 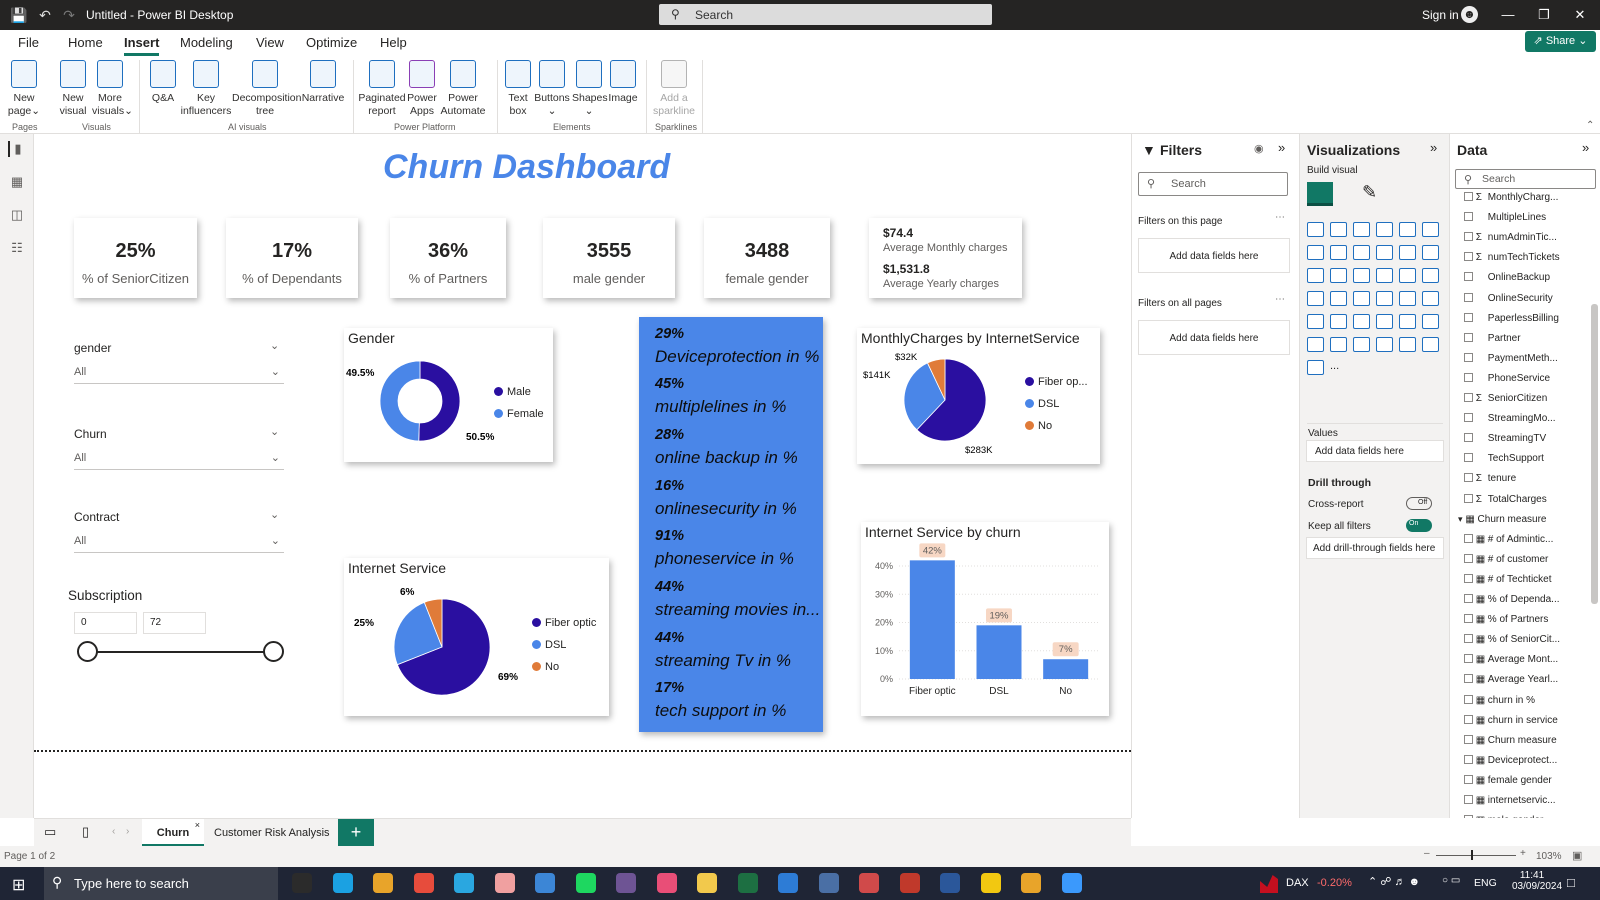 What do you see at coordinates (179, 373) in the screenshot?
I see `gender-slicer-dropdown: All ⌄` at bounding box center [179, 373].